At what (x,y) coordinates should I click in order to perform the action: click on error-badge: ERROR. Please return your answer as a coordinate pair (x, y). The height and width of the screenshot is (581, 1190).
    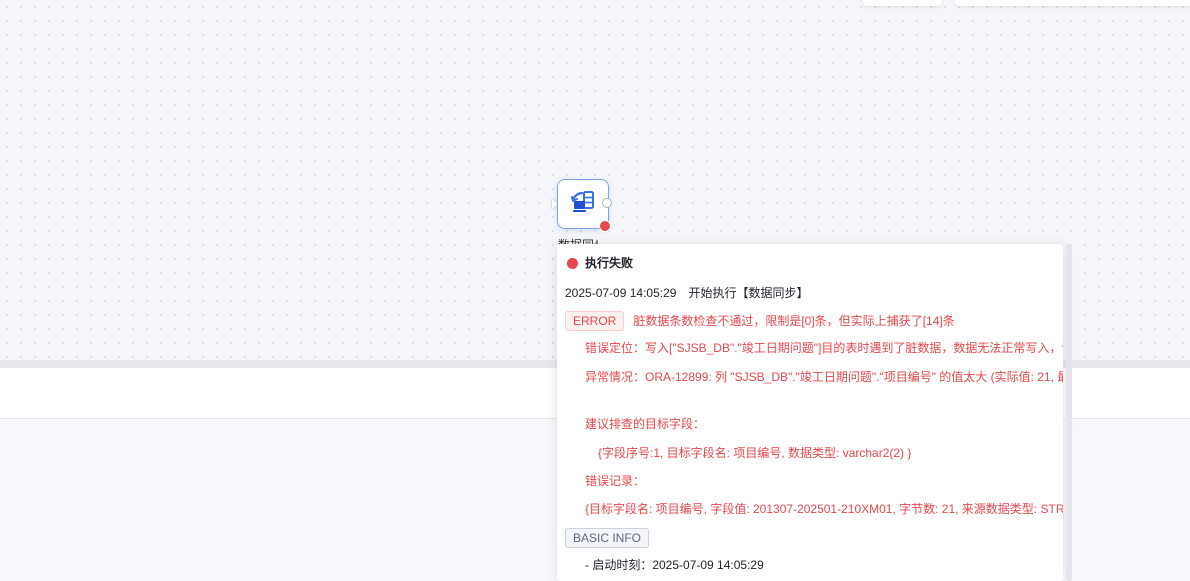
    Looking at the image, I should click on (595, 321).